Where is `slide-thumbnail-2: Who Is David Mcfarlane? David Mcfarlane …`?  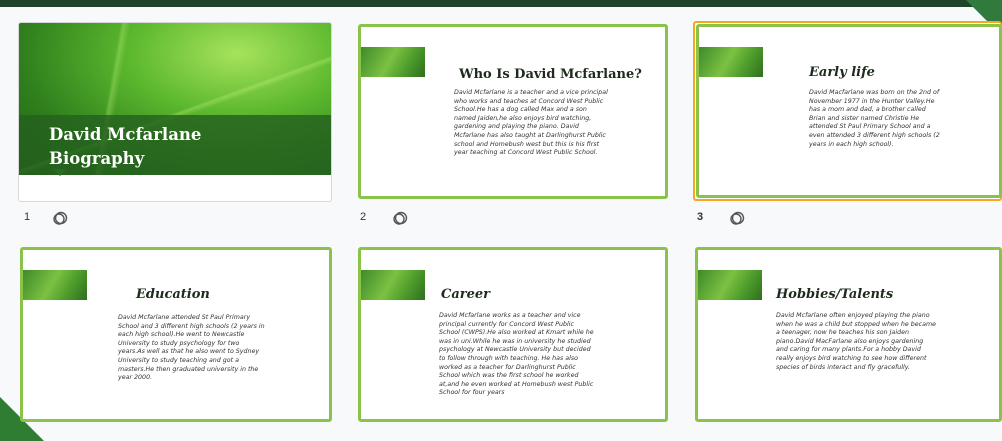 slide-thumbnail-2: Who Is David Mcfarlane? David Mcfarlane … is located at coordinates (513, 111).